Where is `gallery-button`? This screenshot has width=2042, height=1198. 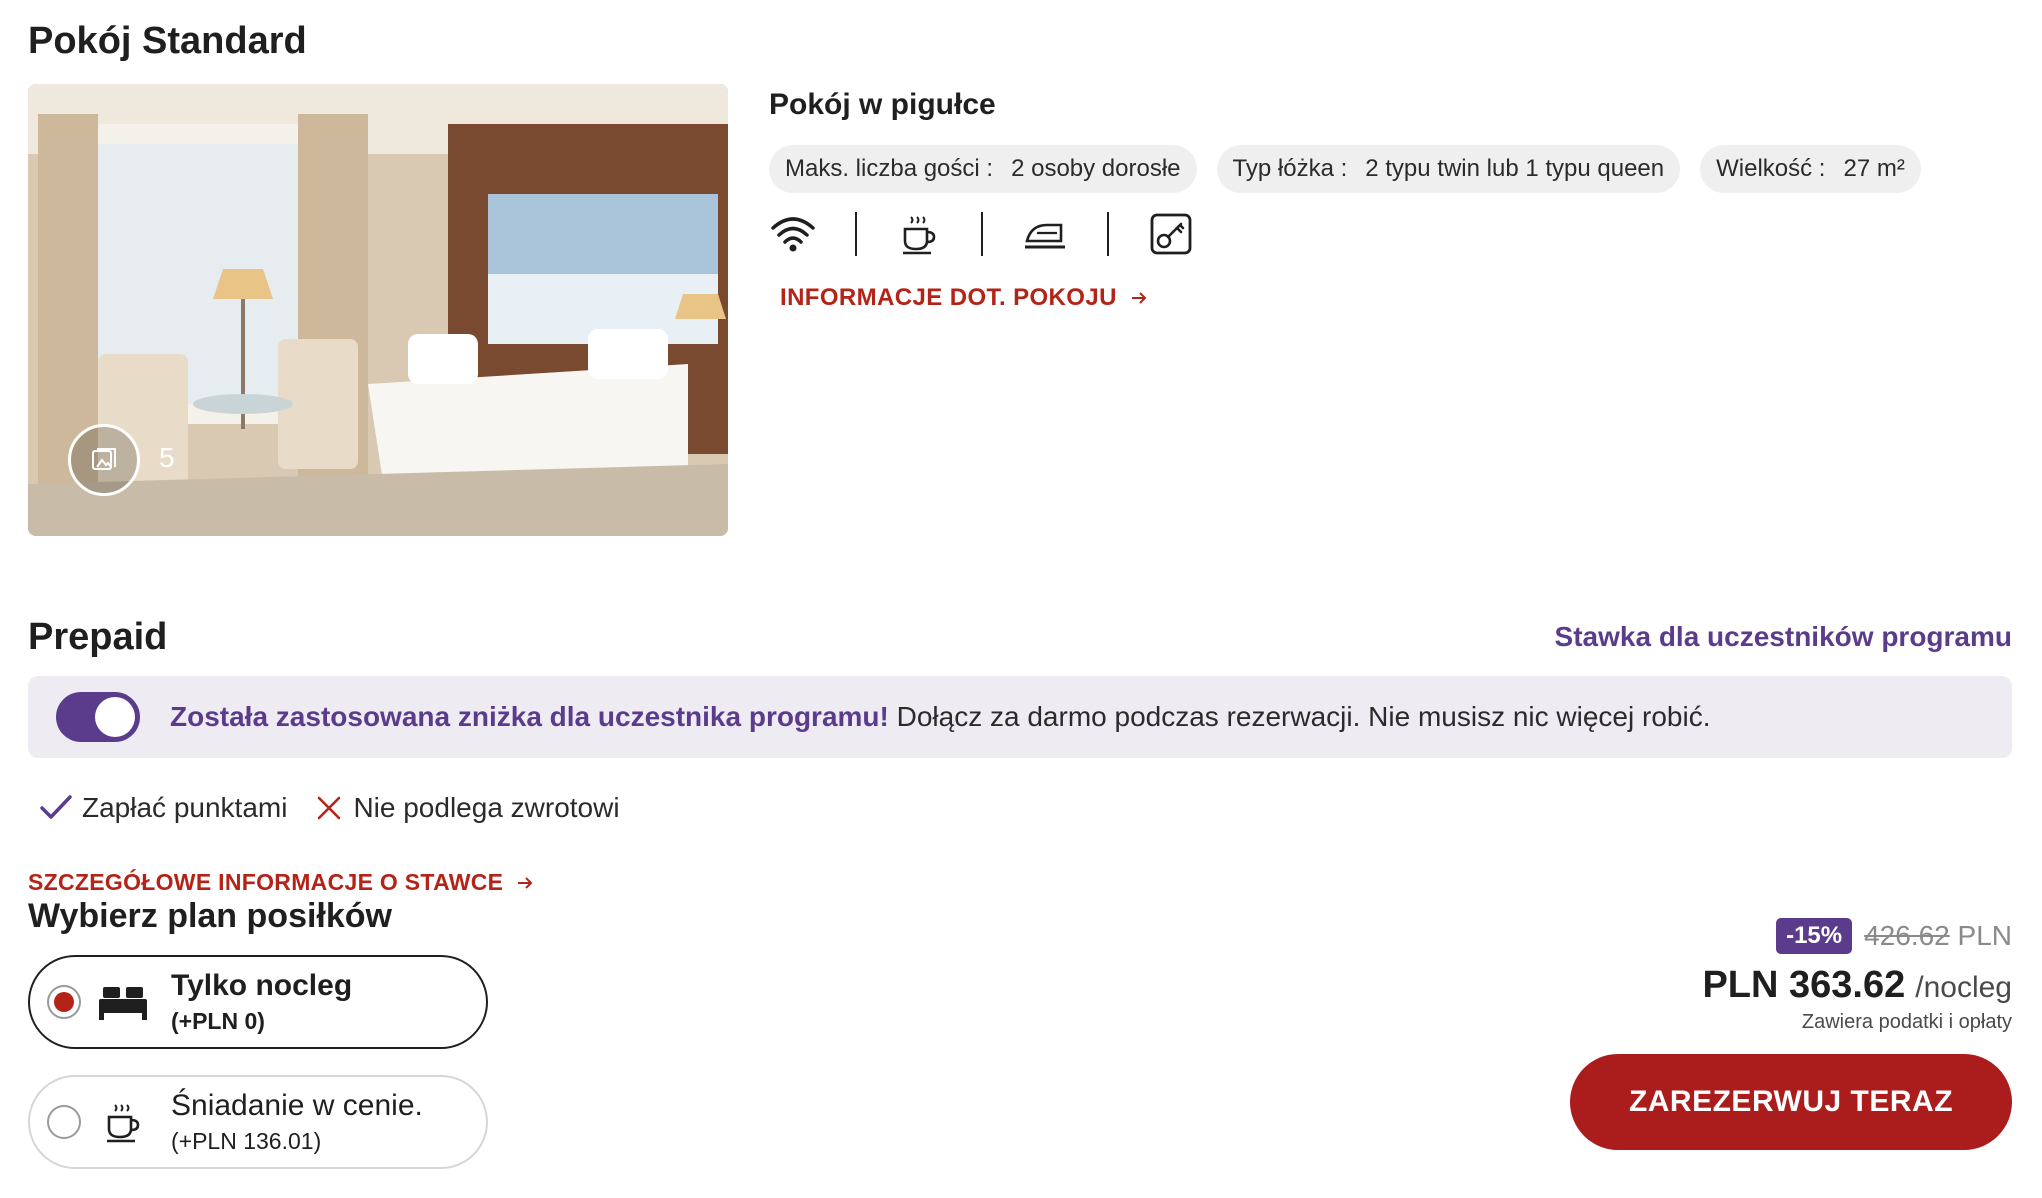 gallery-button is located at coordinates (104, 460).